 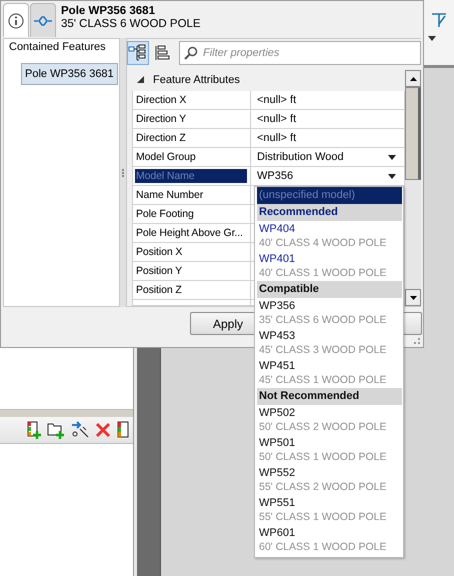 What do you see at coordinates (108, 11) in the screenshot?
I see `window-title: Pole WP356 3681` at bounding box center [108, 11].